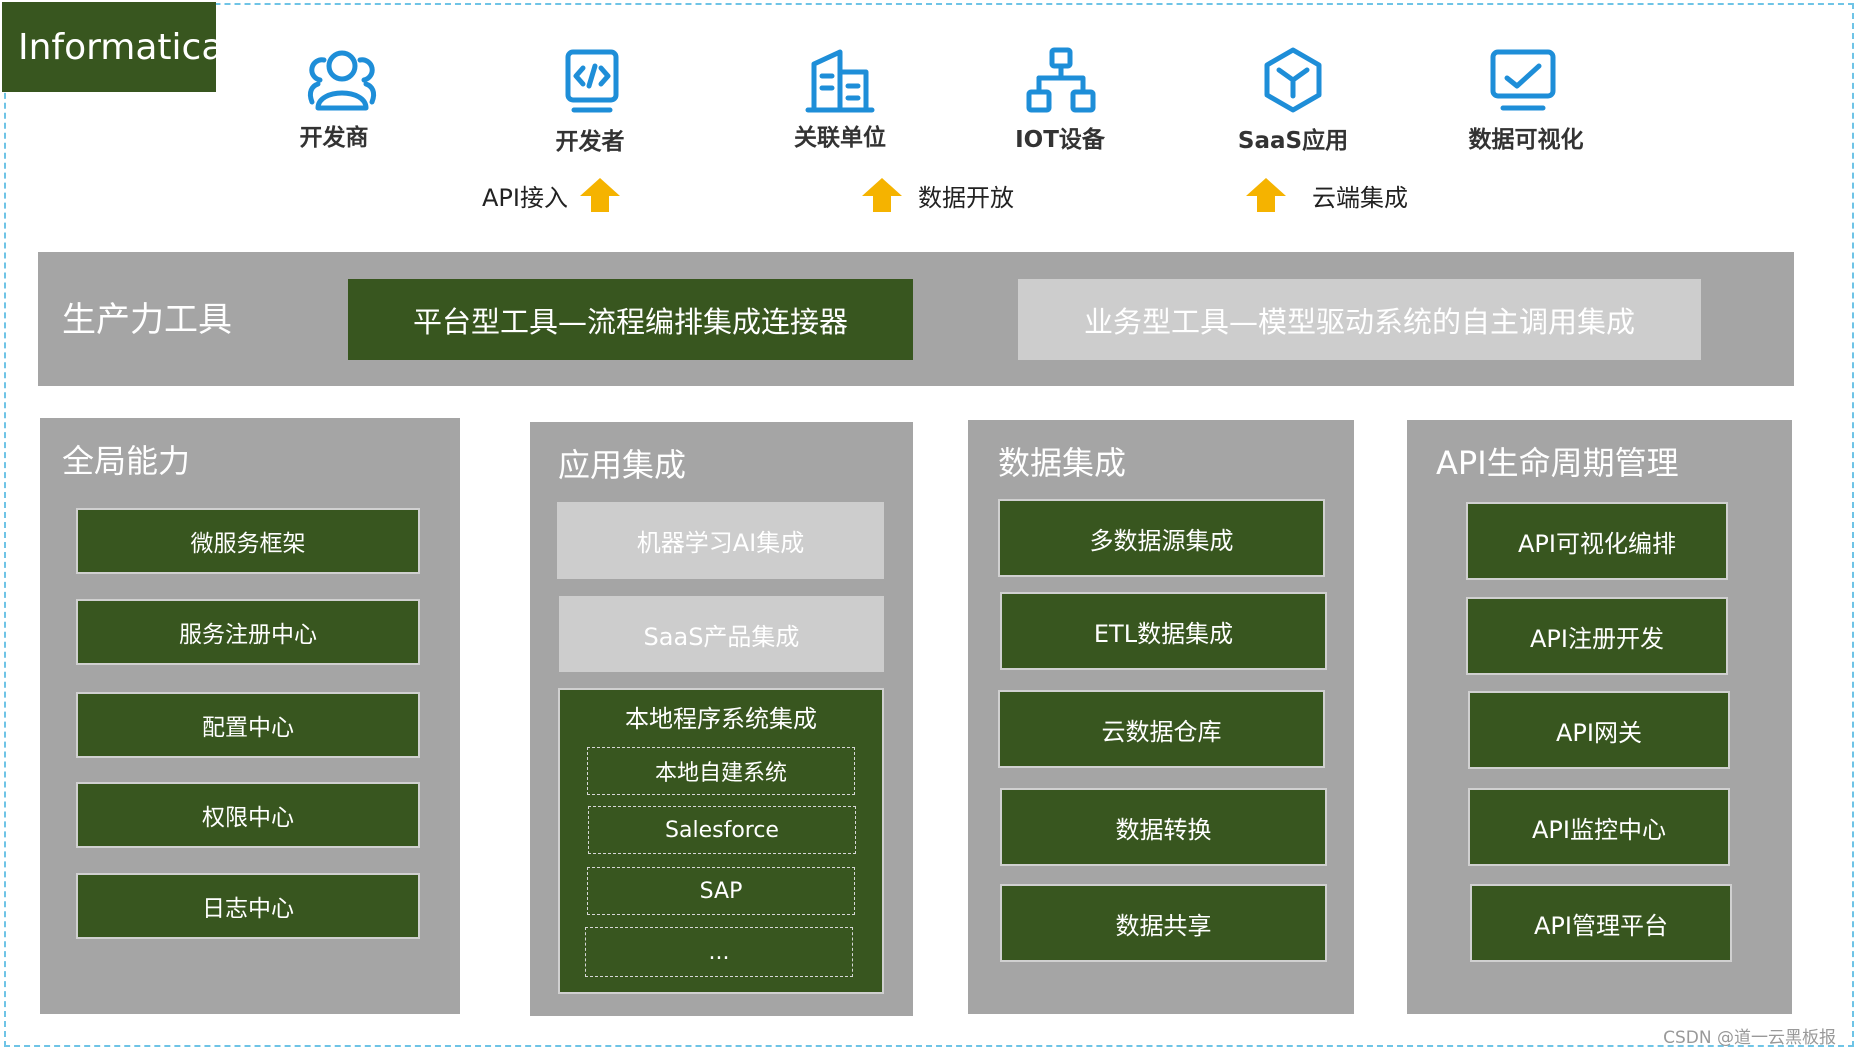 Image resolution: width=1860 pixels, height=1052 pixels. I want to click on flow-api-access: API接入, so click(552, 195).